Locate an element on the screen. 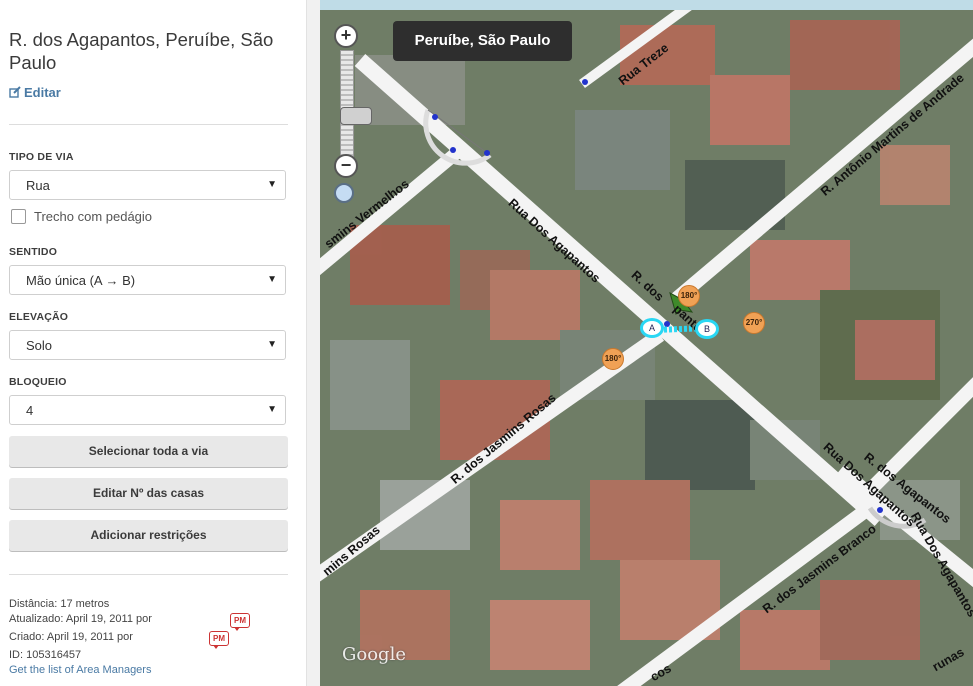  zoom-in-button: + is located at coordinates (346, 36).